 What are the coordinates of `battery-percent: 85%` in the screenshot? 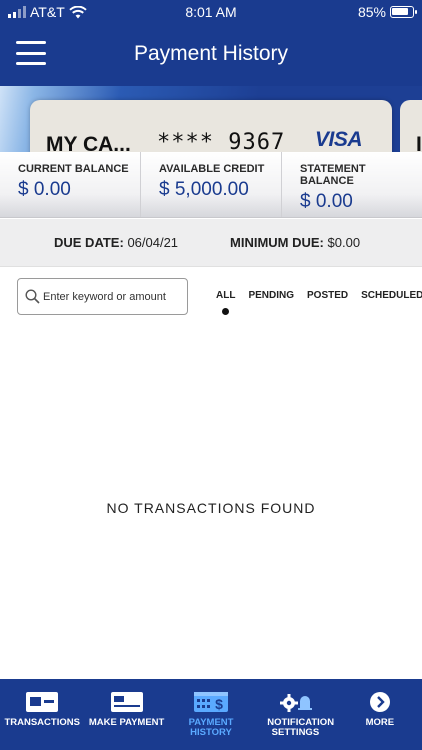 It's located at (371, 12).